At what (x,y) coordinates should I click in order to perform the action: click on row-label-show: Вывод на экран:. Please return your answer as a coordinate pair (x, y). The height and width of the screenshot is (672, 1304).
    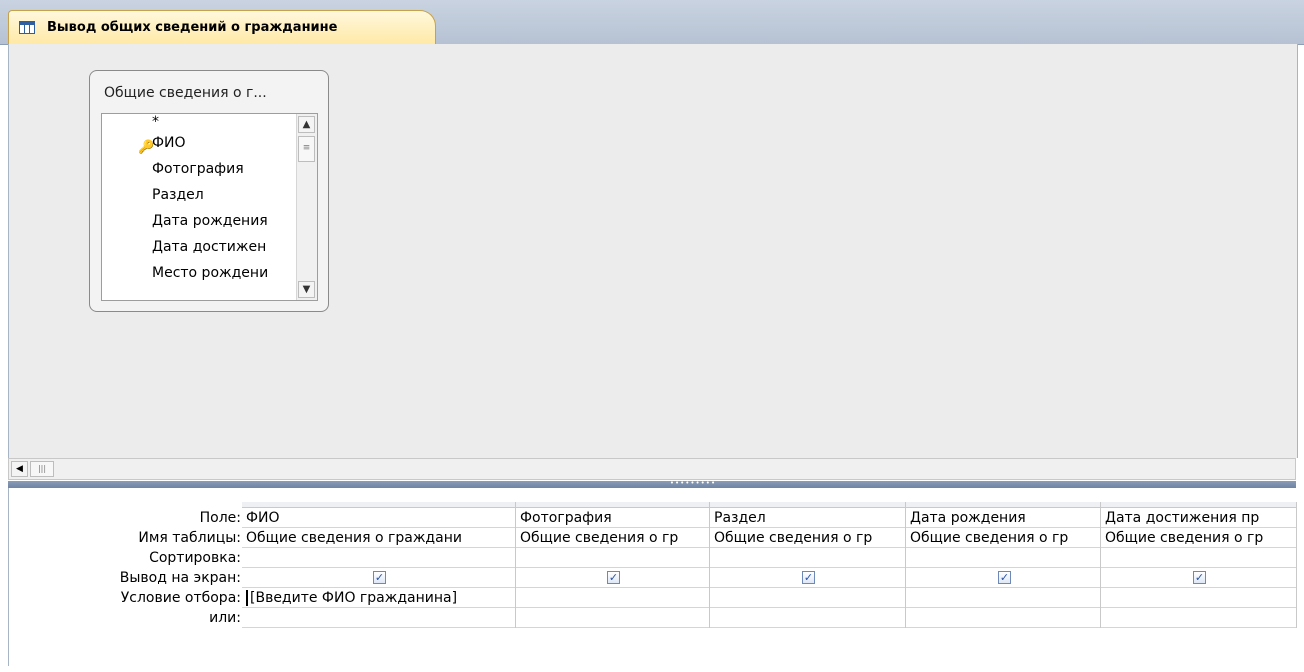
    Looking at the image, I should click on (180, 578).